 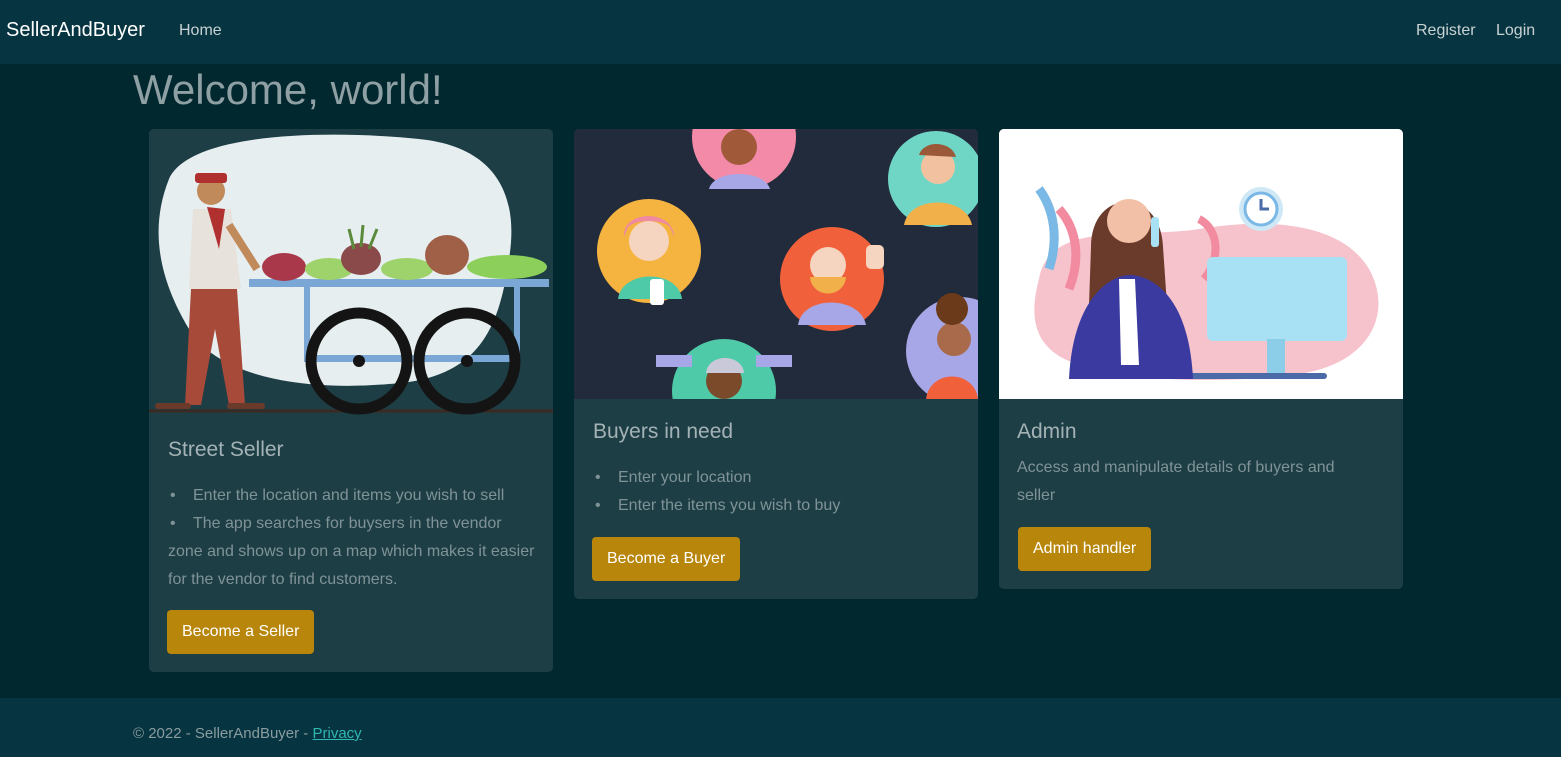 What do you see at coordinates (666, 559) in the screenshot?
I see `become-buyer-button: Become a Buyer` at bounding box center [666, 559].